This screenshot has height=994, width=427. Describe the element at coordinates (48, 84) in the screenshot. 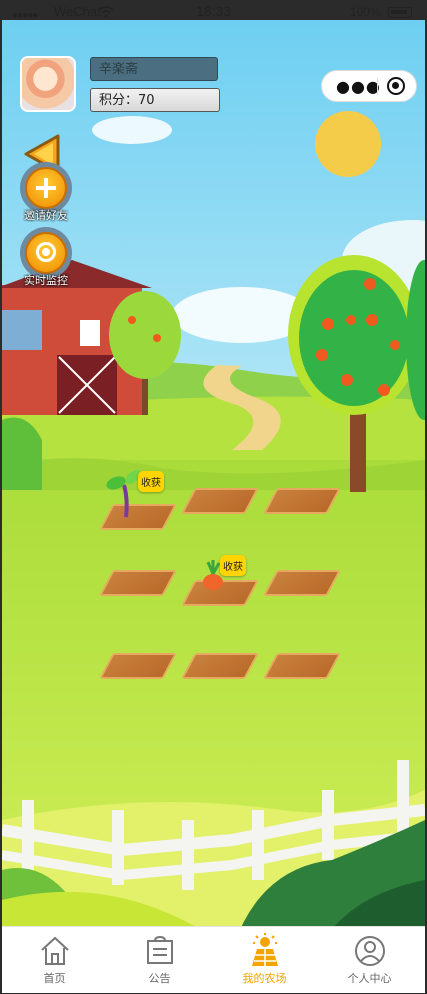

I see `user-avatar` at that location.